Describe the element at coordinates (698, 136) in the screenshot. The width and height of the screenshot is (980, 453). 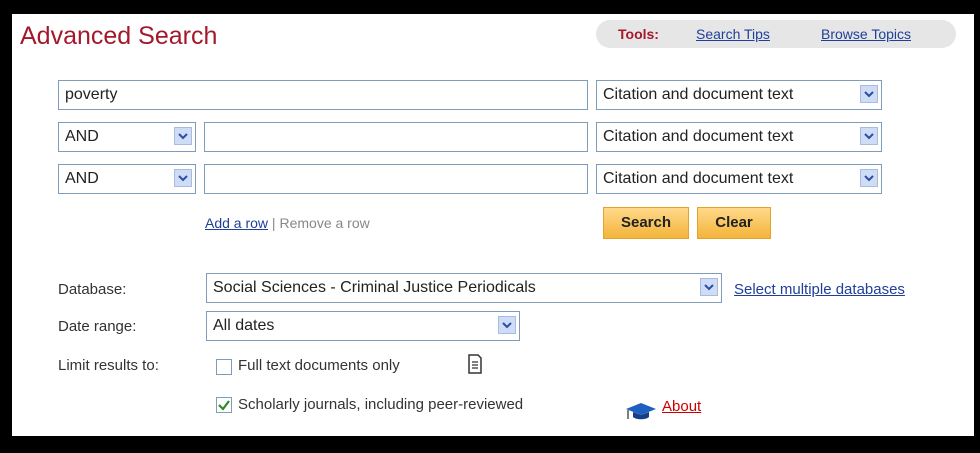
I see `search-field-select-2-value: Citation and document text` at that location.